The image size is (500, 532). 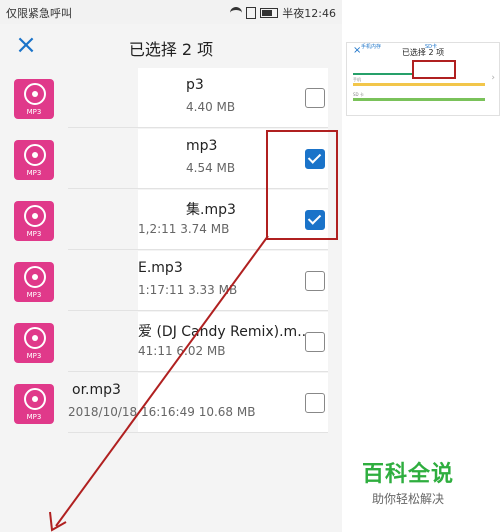 What do you see at coordinates (434, 69) in the screenshot?
I see `thumbnail-annotation-box` at bounding box center [434, 69].